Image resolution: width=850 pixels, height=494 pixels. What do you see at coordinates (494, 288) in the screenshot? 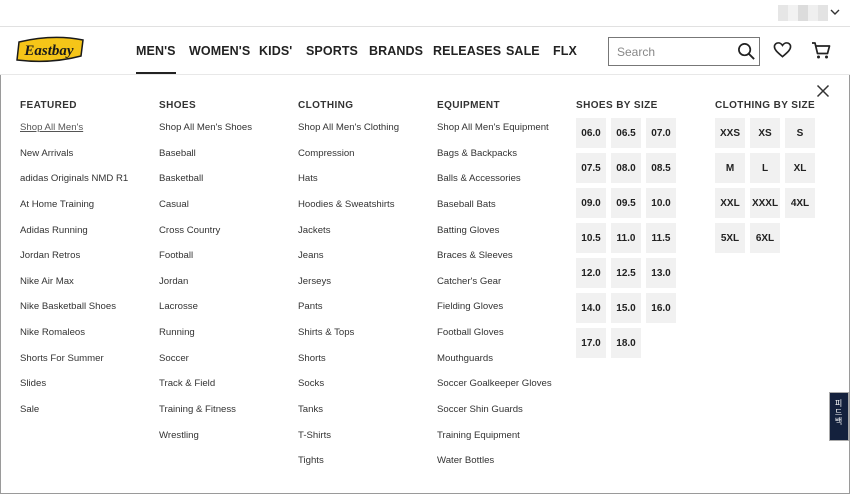
I see `menu-link: Catcher's Gear` at bounding box center [494, 288].